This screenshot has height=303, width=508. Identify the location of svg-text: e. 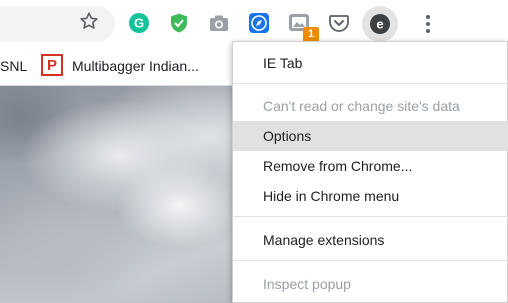
(379, 24).